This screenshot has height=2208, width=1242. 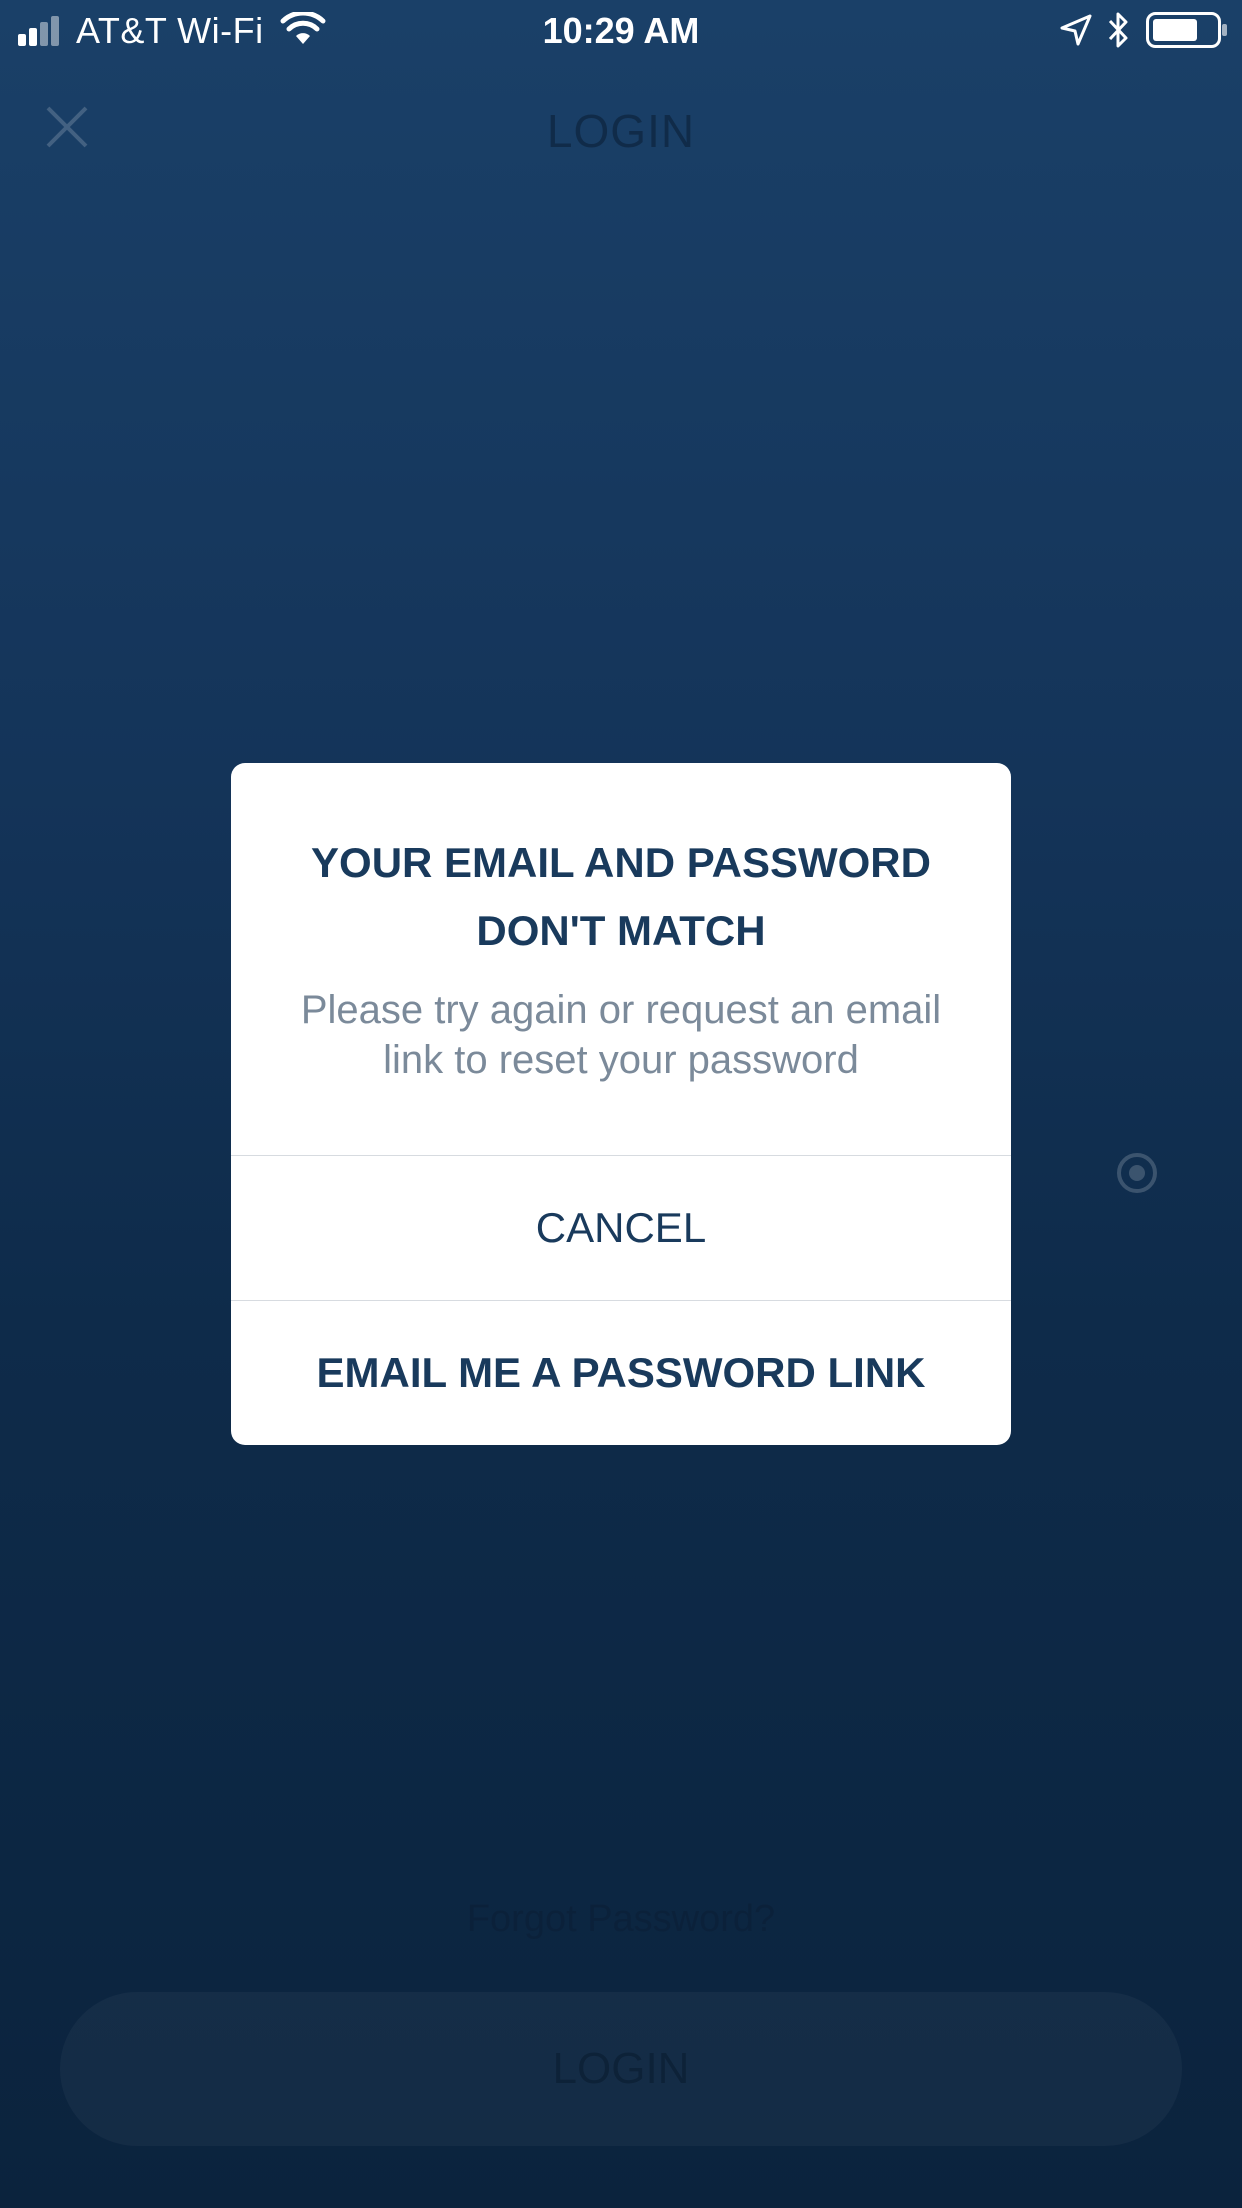 I want to click on show-password-icon, so click(x=1137, y=1173).